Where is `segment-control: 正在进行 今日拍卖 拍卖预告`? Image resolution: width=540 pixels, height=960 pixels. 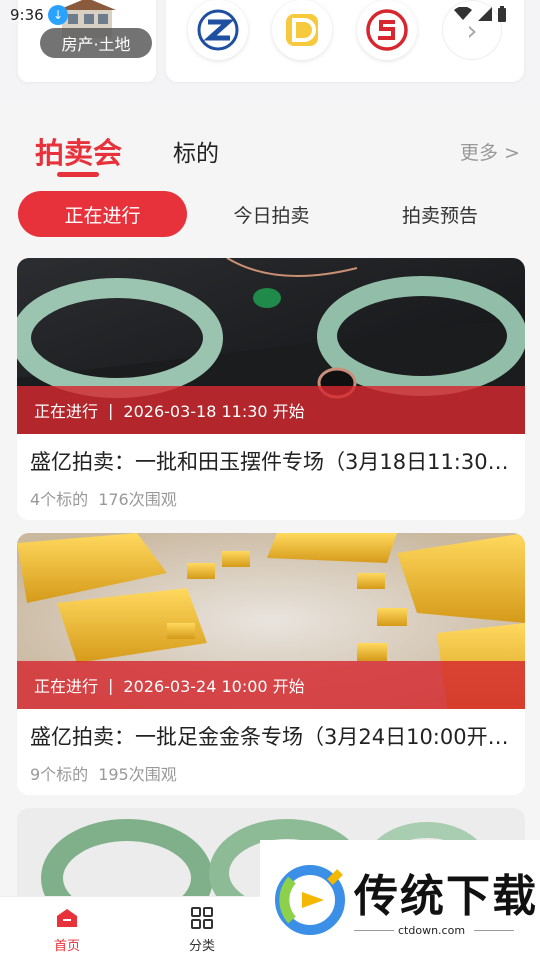
segment-control: 正在进行 今日拍卖 拍卖预告 is located at coordinates (271, 214).